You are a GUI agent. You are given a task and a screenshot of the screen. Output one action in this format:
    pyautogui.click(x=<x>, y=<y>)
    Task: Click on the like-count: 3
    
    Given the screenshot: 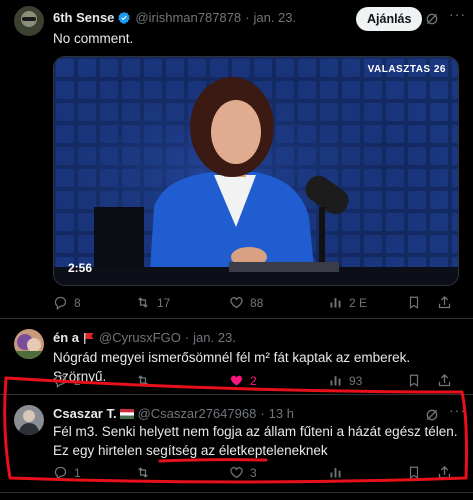 What is the action you would take?
    pyautogui.click(x=253, y=472)
    